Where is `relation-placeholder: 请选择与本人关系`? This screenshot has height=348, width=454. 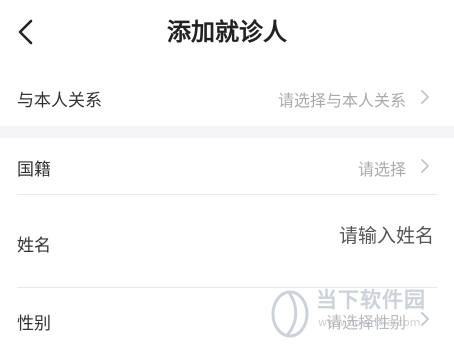
relation-placeholder: 请选择与本人关系 is located at coordinates (341, 100).